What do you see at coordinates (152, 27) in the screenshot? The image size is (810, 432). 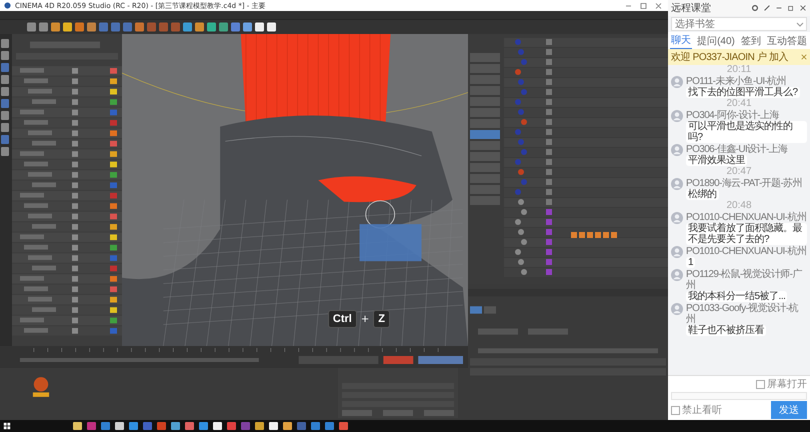 I see `toolbar-icons-drawing` at bounding box center [152, 27].